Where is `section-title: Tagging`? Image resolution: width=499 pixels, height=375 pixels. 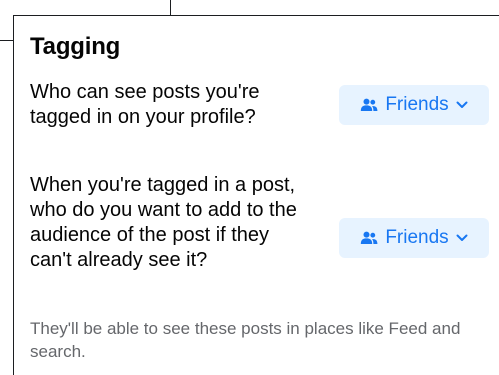 section-title: Tagging is located at coordinates (75, 46).